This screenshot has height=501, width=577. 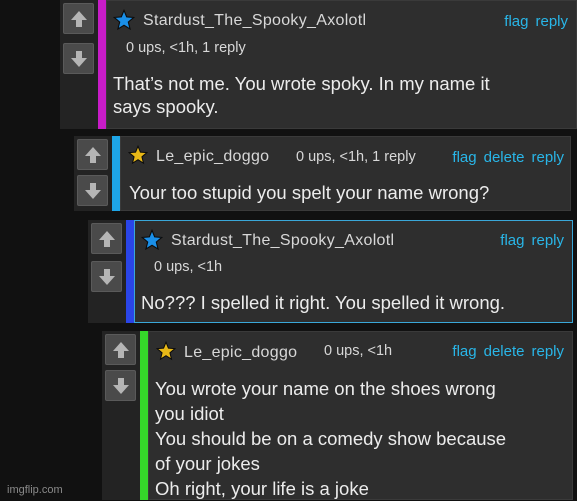 What do you see at coordinates (207, 463) in the screenshot?
I see `comment-line: of your jokes` at bounding box center [207, 463].